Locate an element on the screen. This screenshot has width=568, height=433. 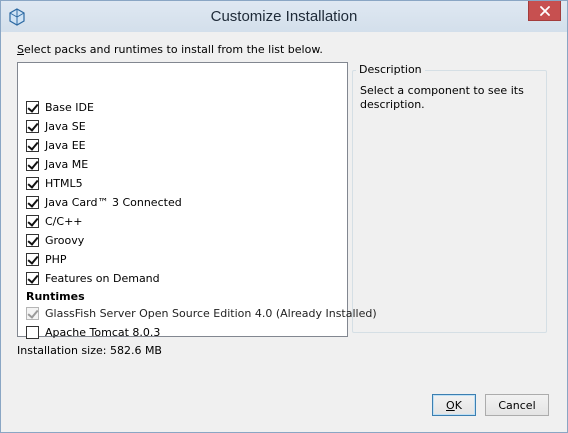
title-bar: Customize Installation is located at coordinates (284, 16).